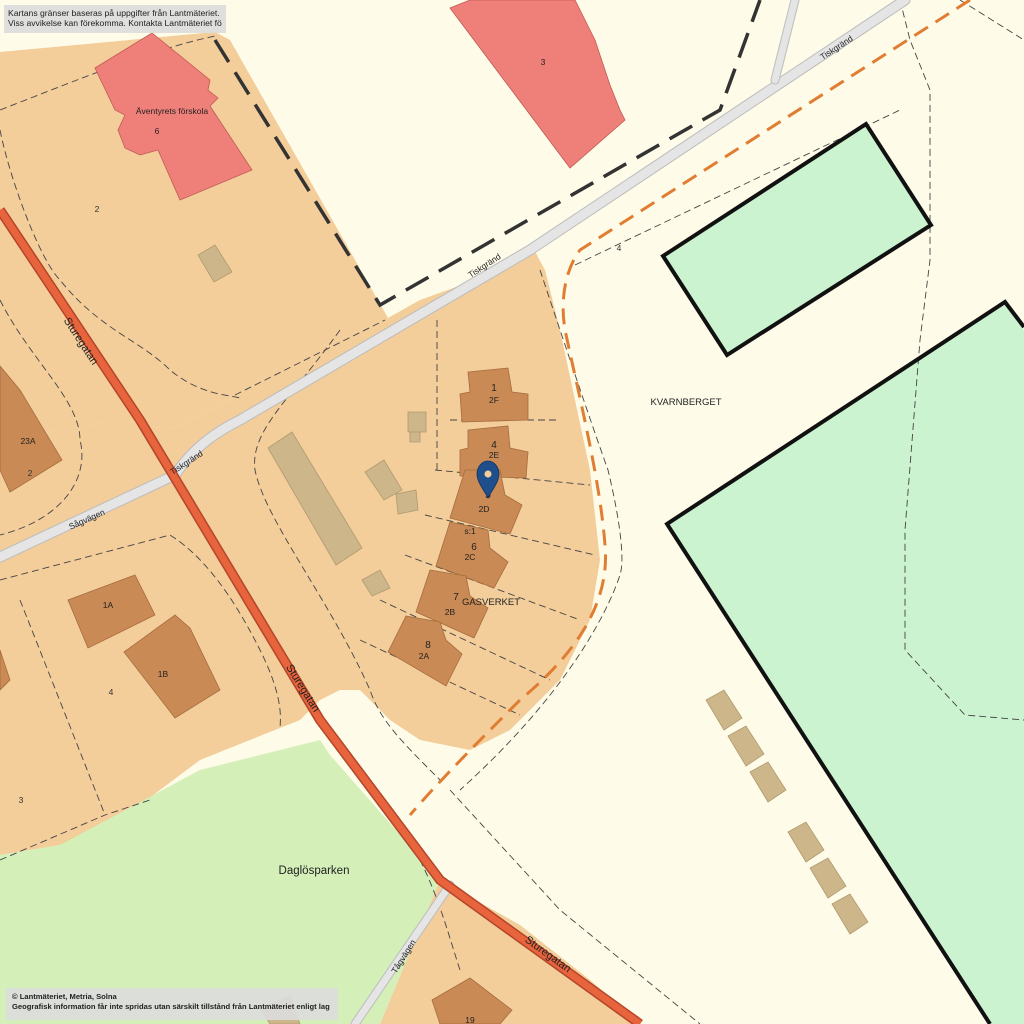 The height and width of the screenshot is (1024, 1024). Describe the element at coordinates (64, 996) in the screenshot. I see `copyright-line-1: © Lantmäteriet, Metria, Solna` at that location.